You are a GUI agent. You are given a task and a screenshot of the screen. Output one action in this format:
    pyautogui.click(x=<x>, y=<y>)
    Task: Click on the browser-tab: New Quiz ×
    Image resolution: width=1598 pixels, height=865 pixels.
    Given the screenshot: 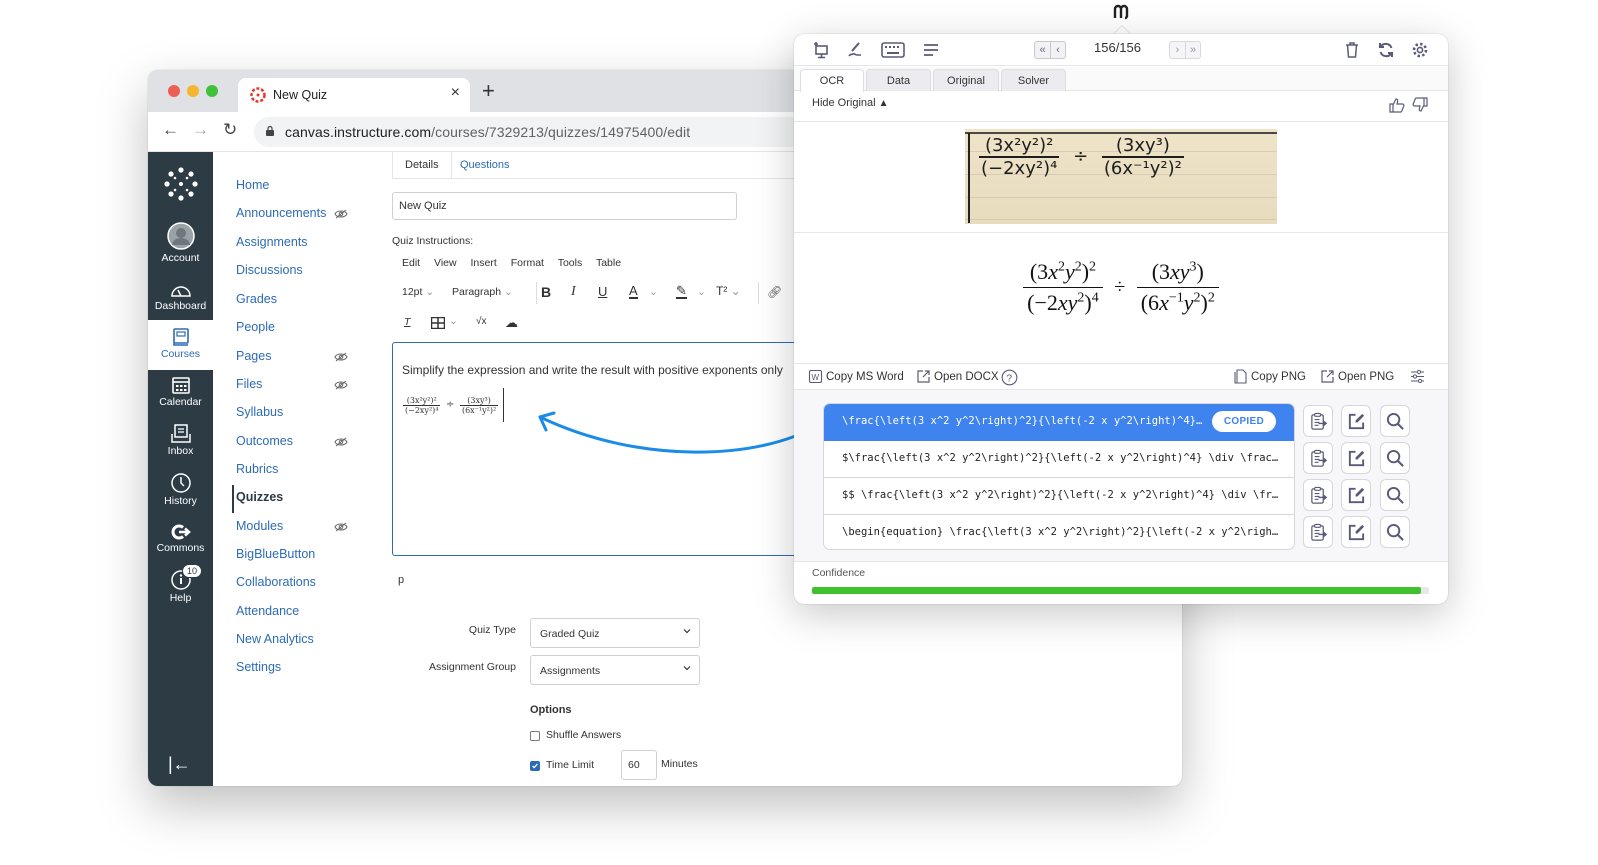 What is the action you would take?
    pyautogui.click(x=354, y=95)
    